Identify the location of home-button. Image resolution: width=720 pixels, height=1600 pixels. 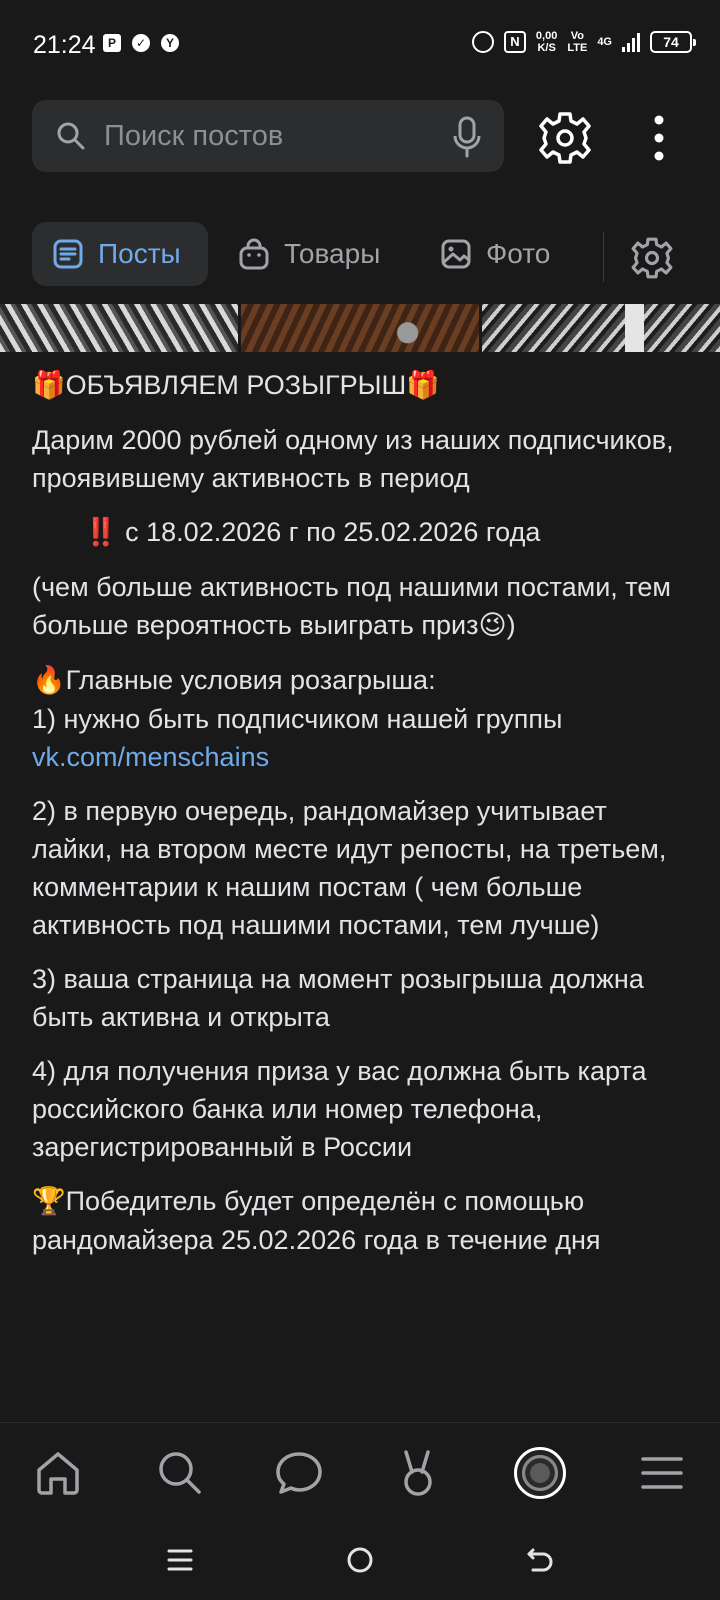
(360, 1560).